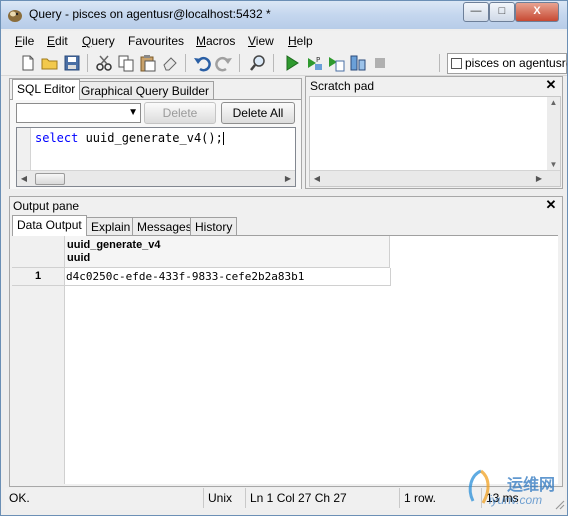  Describe the element at coordinates (433, 498) in the screenshot. I see `row-count: 1 row.` at that location.